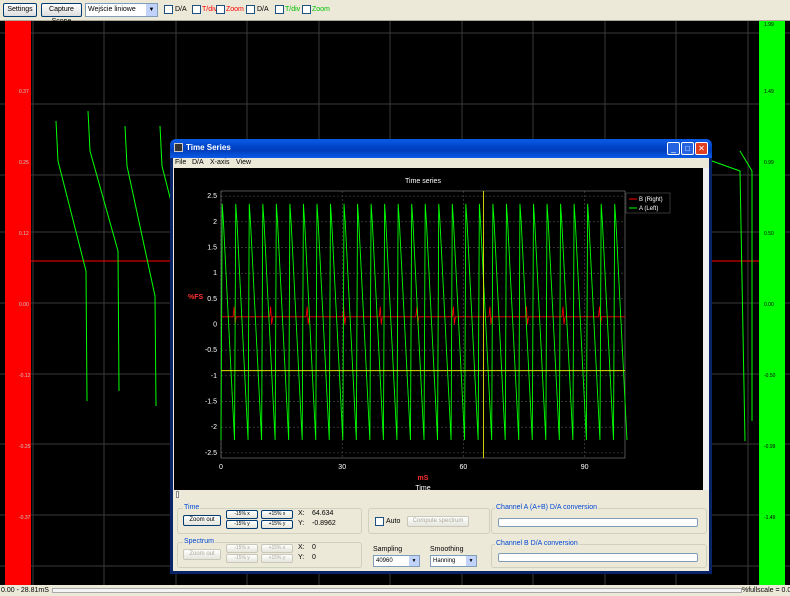  Describe the element at coordinates (25, 590) in the screenshot. I see `time-range-status: 0.00 - 28.81mS` at that location.